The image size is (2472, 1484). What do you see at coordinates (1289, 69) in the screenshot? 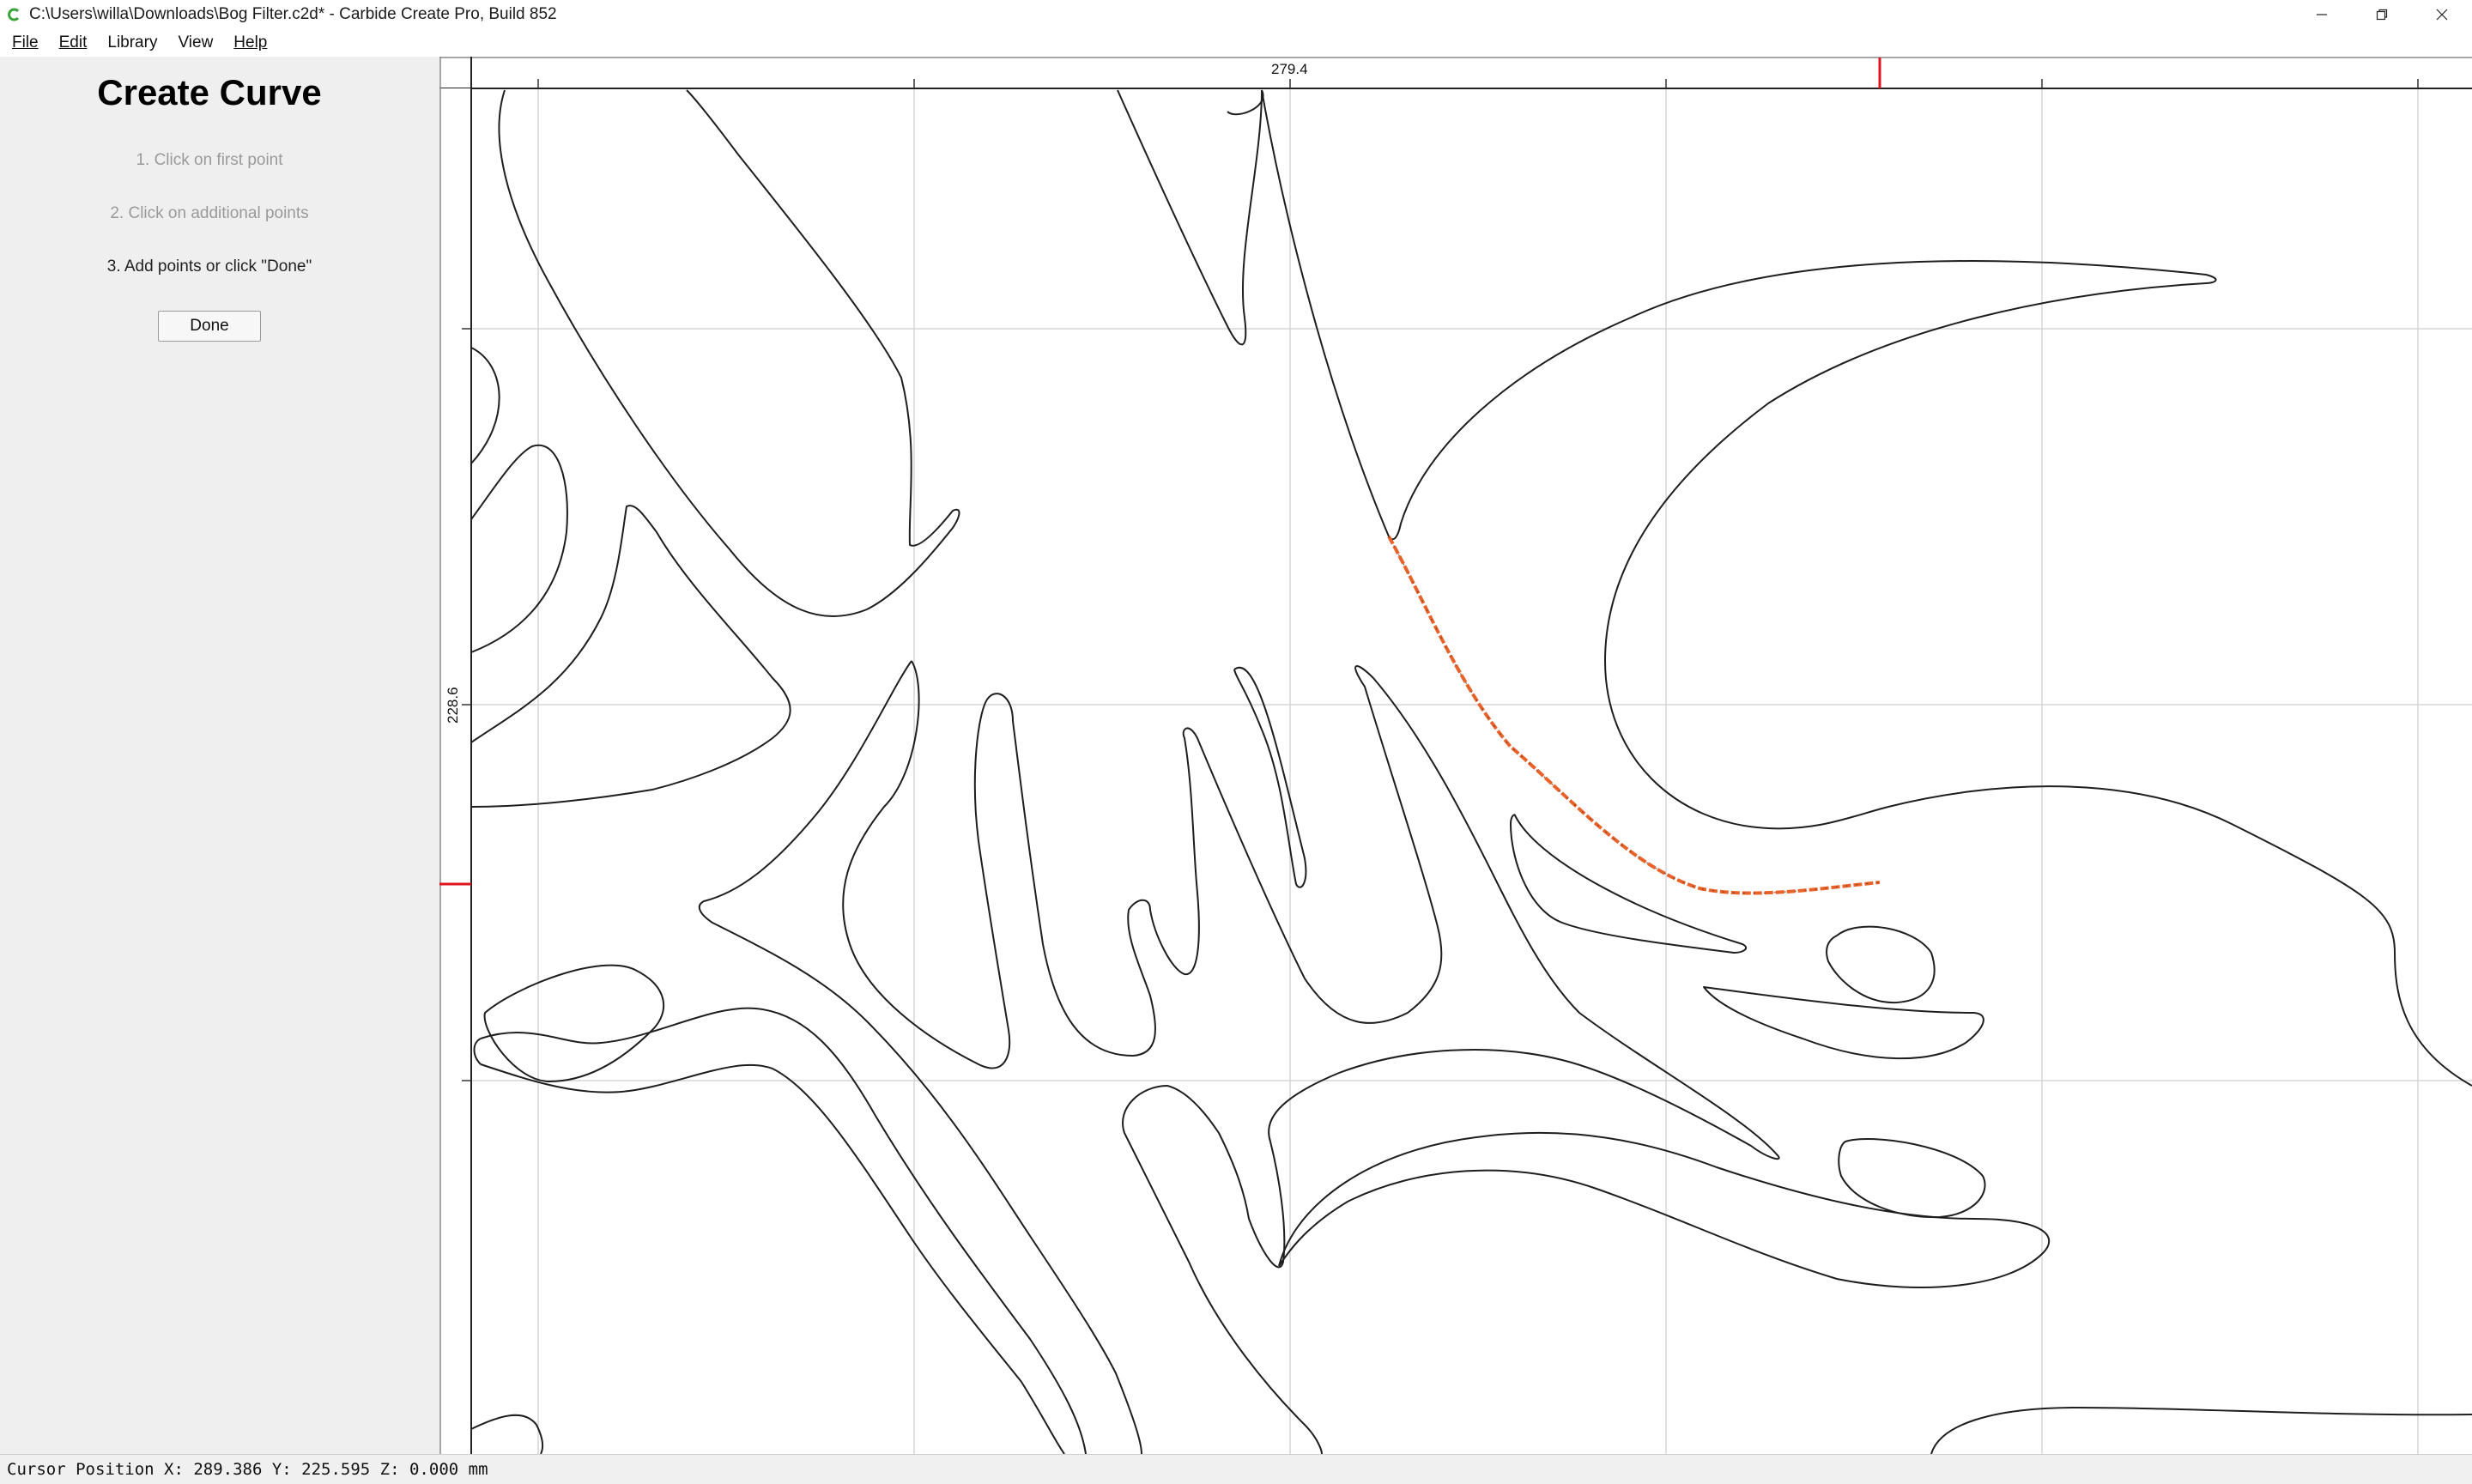
I see `ruler-x-label: 279.4` at bounding box center [1289, 69].